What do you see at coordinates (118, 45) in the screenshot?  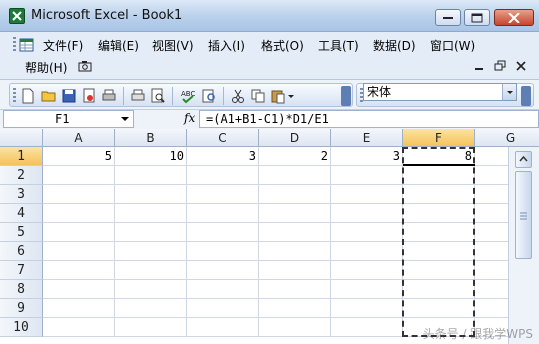 I see `menu-edit: 编辑(E)` at bounding box center [118, 45].